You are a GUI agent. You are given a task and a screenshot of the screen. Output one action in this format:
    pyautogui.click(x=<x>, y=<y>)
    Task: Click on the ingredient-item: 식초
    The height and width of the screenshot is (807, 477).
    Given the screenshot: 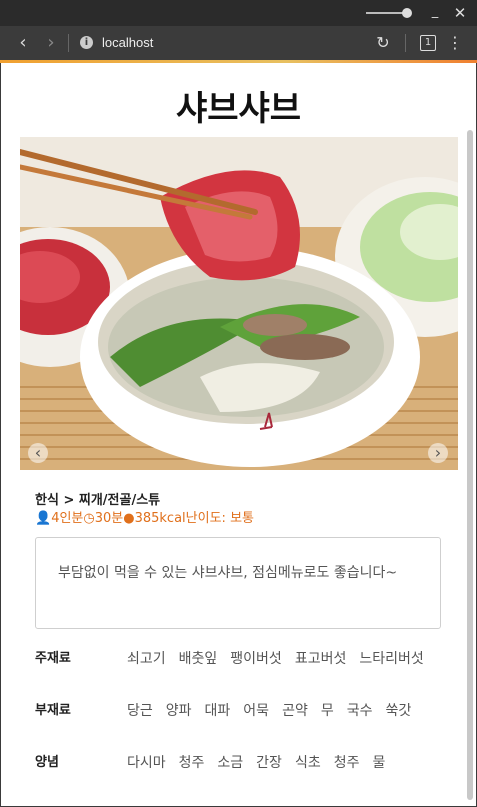 What is the action you would take?
    pyautogui.click(x=307, y=763)
    